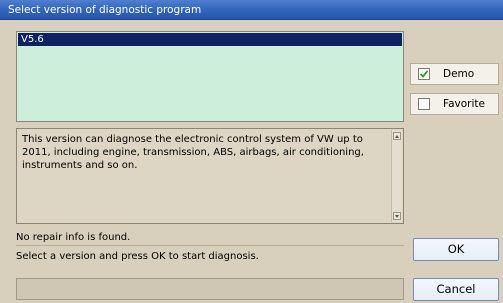  What do you see at coordinates (105, 10) in the screenshot?
I see `window-title: Select version of diagnostic program` at bounding box center [105, 10].